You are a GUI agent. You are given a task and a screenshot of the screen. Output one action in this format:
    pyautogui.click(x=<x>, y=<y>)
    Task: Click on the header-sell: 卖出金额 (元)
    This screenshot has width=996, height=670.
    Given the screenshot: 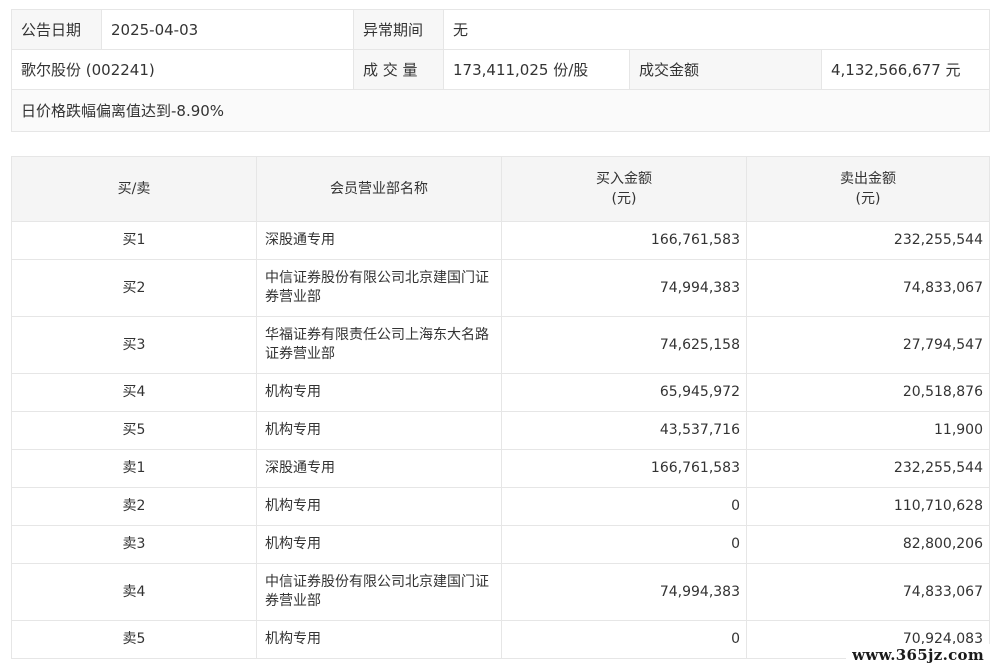 What is the action you would take?
    pyautogui.click(x=868, y=189)
    